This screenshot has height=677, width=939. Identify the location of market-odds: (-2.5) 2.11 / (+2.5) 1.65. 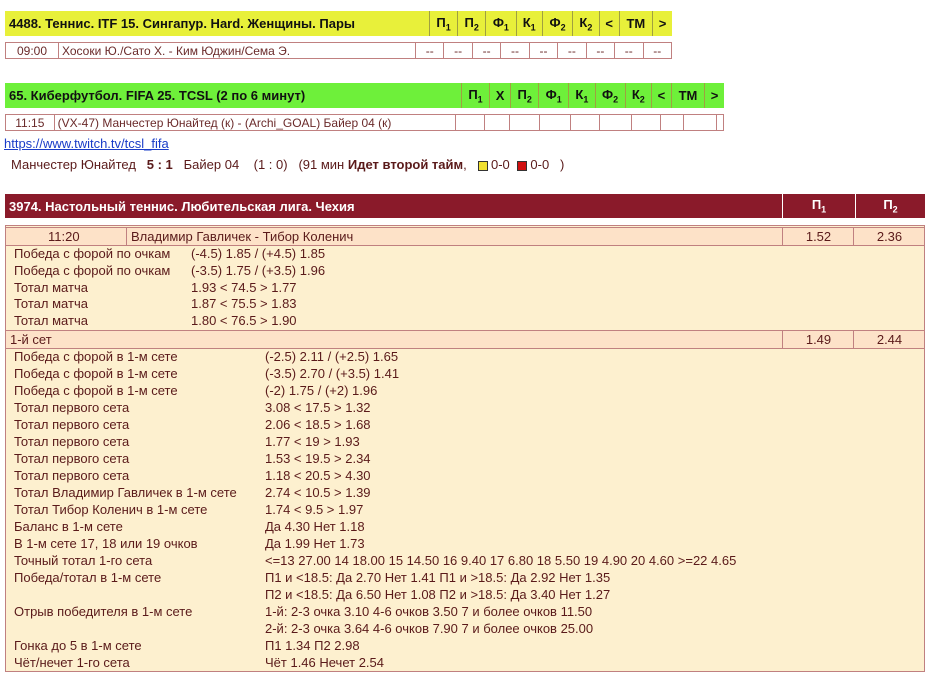
(331, 357).